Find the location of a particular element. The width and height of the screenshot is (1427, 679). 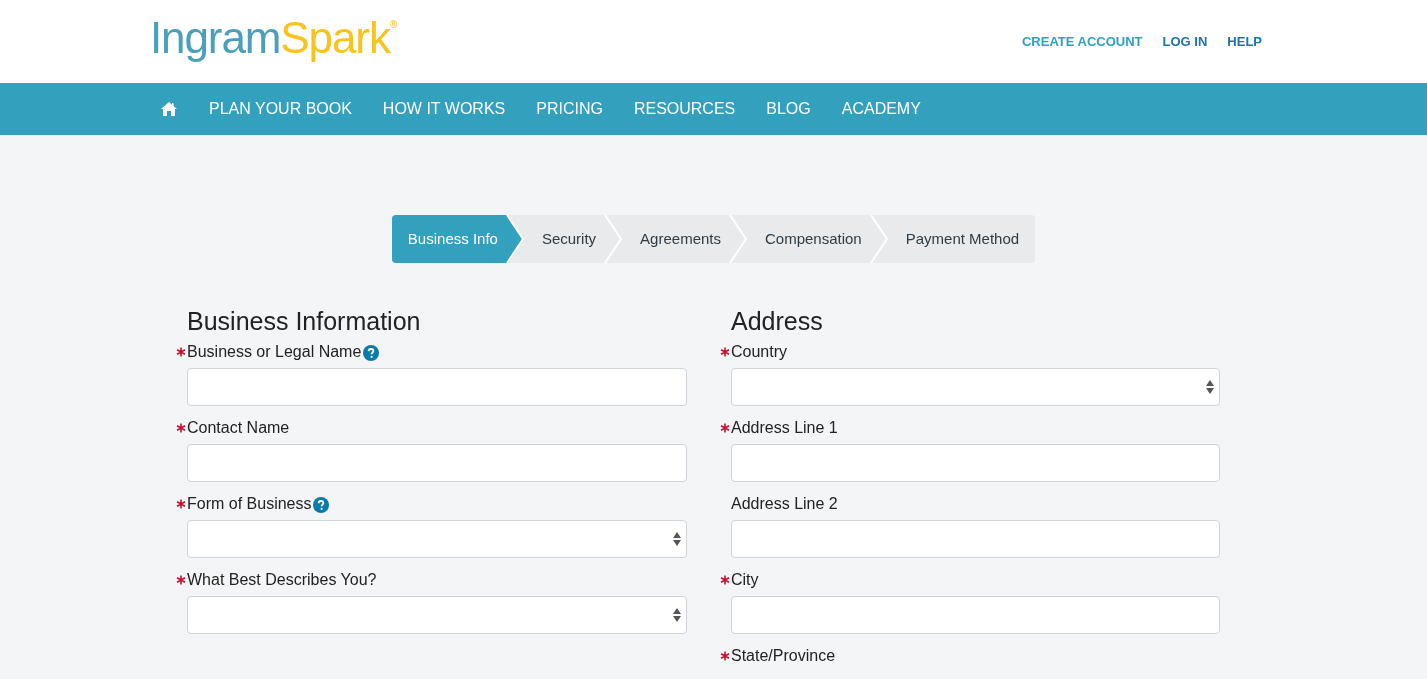

header-link: CREATE ACCOUNT is located at coordinates (1082, 41).